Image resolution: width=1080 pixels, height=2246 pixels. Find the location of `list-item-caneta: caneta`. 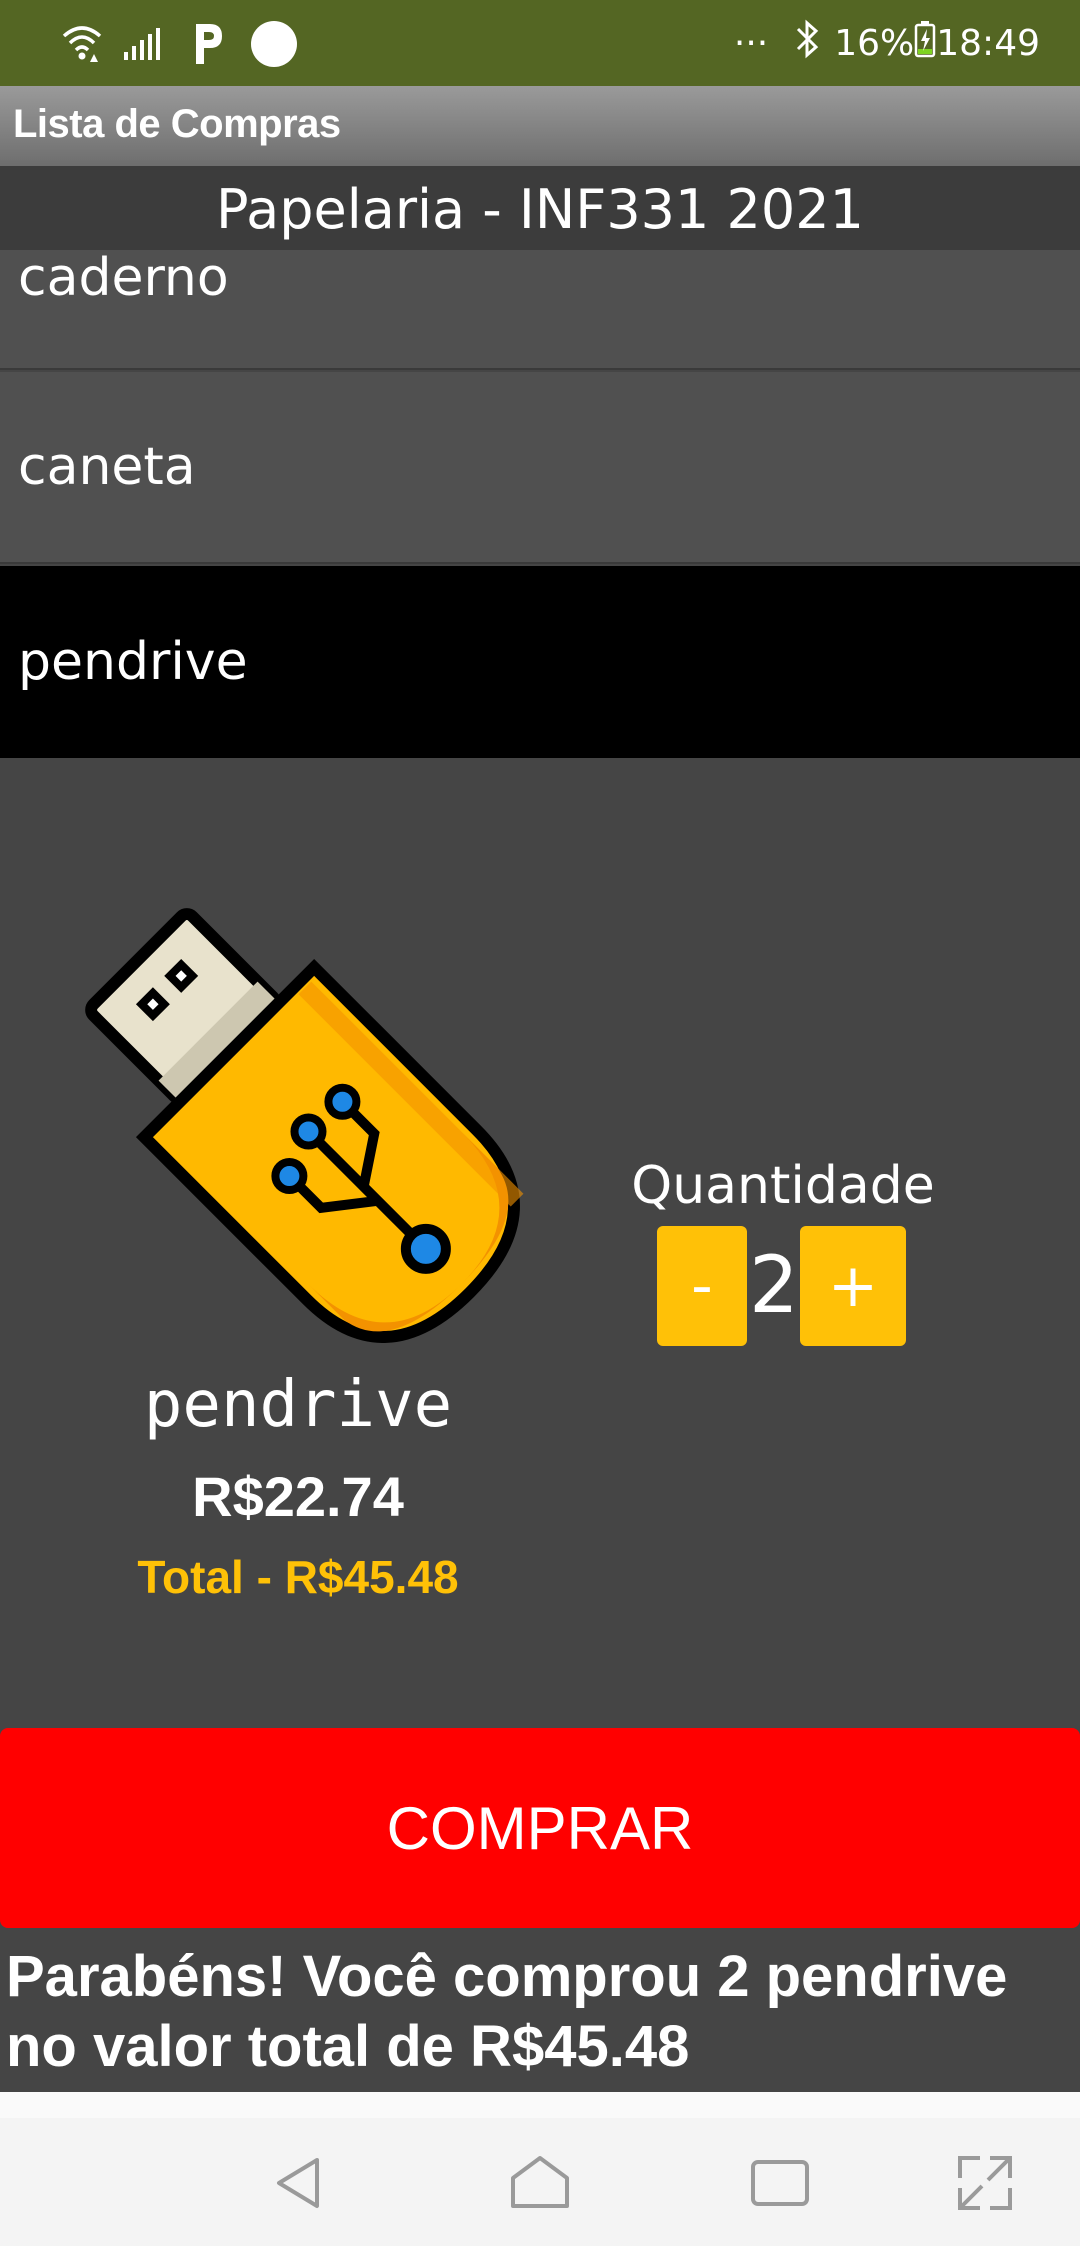

list-item-caneta: caneta is located at coordinates (540, 468).